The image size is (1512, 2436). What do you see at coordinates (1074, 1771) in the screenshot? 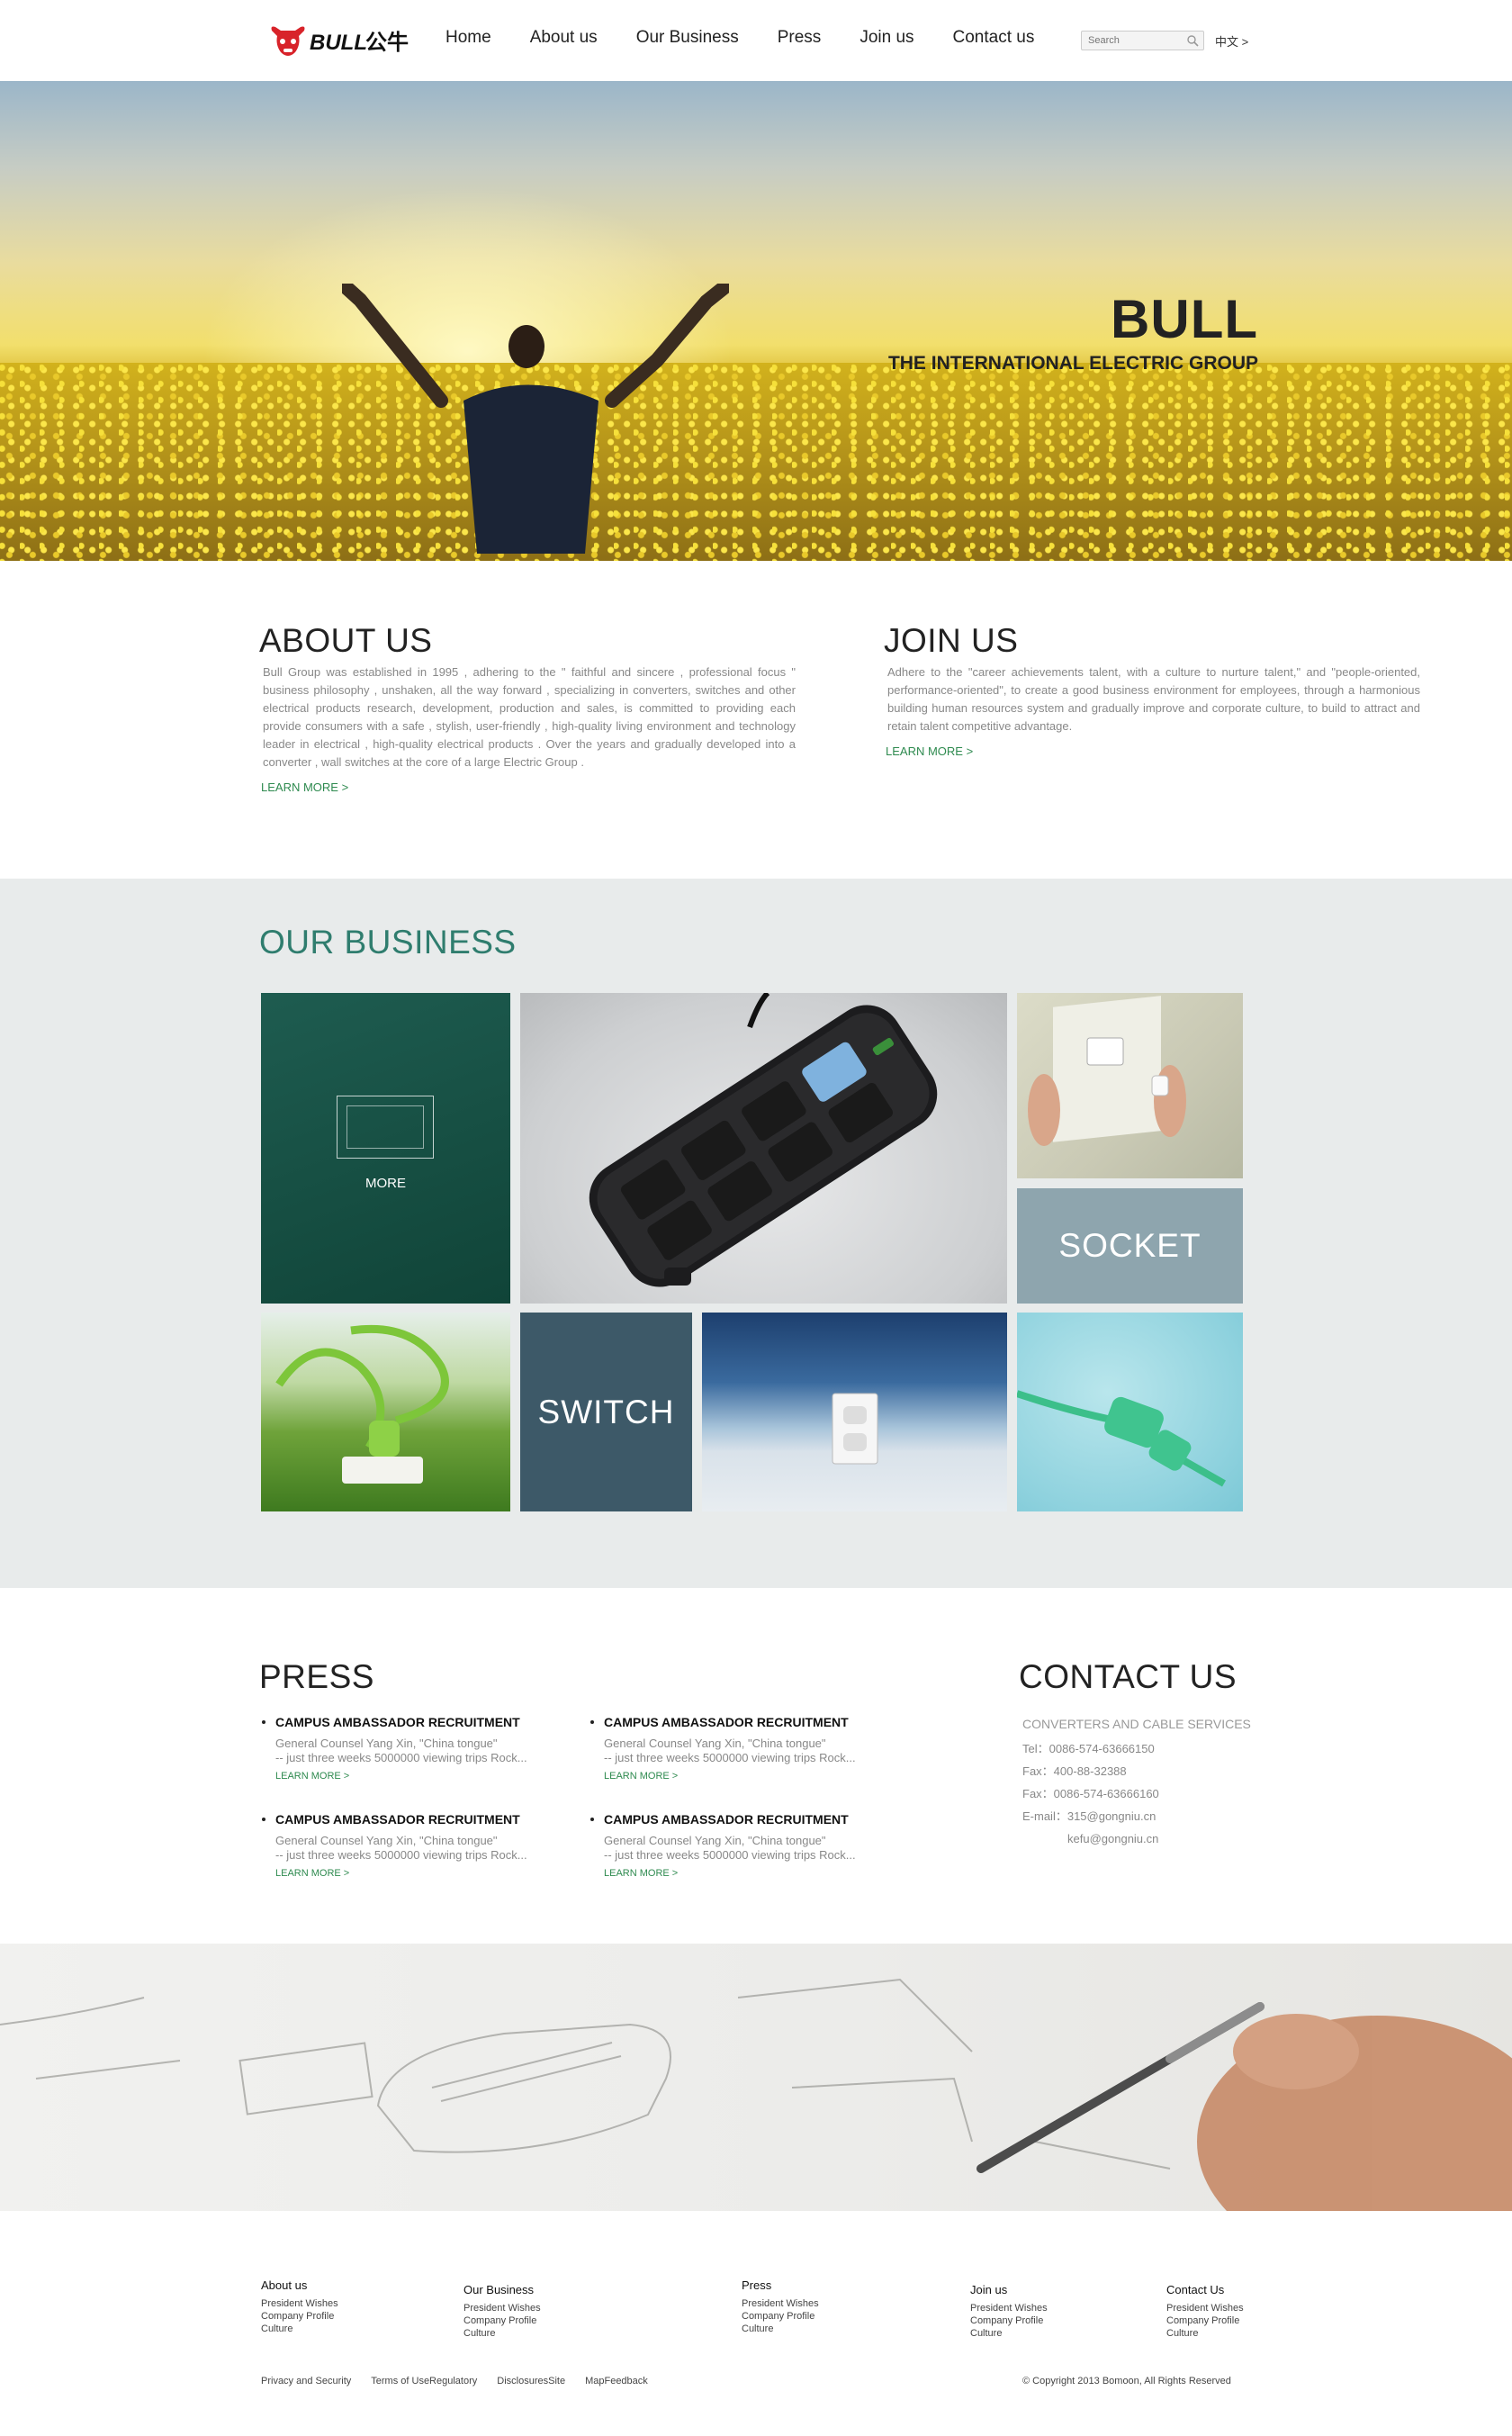
I see `contact-fax-1: Fax：400-88-32388` at bounding box center [1074, 1771].